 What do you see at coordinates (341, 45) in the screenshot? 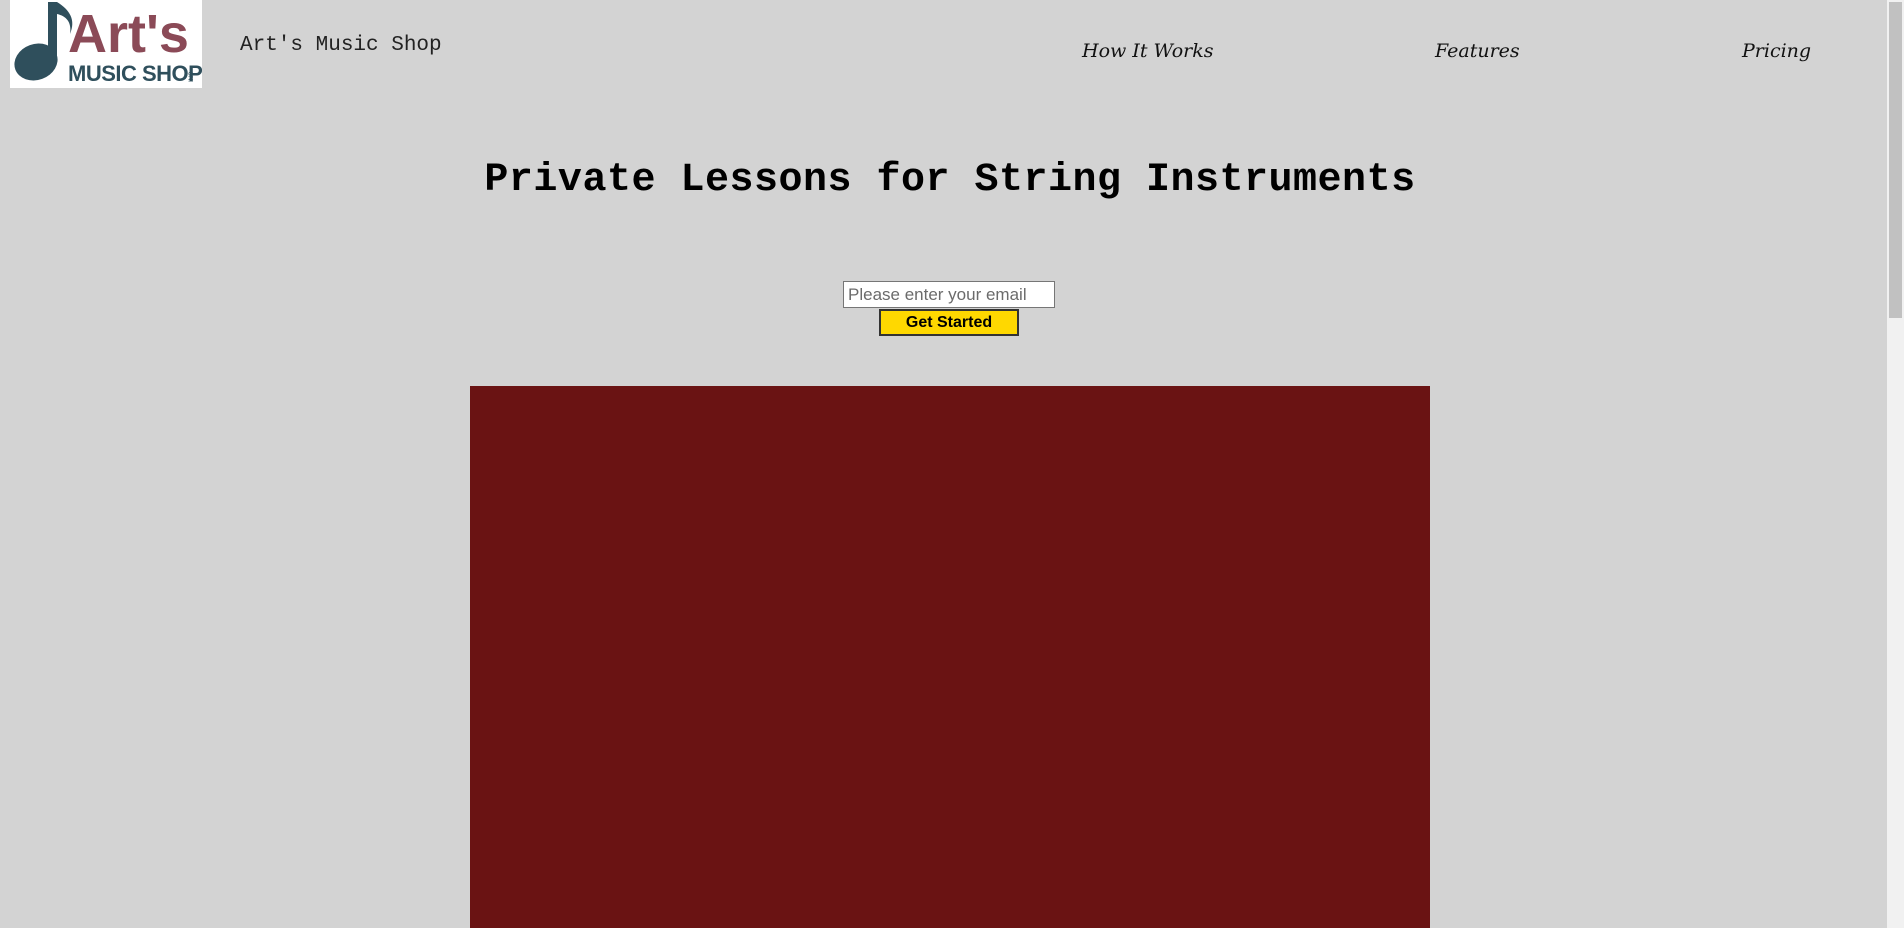
I see `brand-name: Art's Music Shop` at bounding box center [341, 45].